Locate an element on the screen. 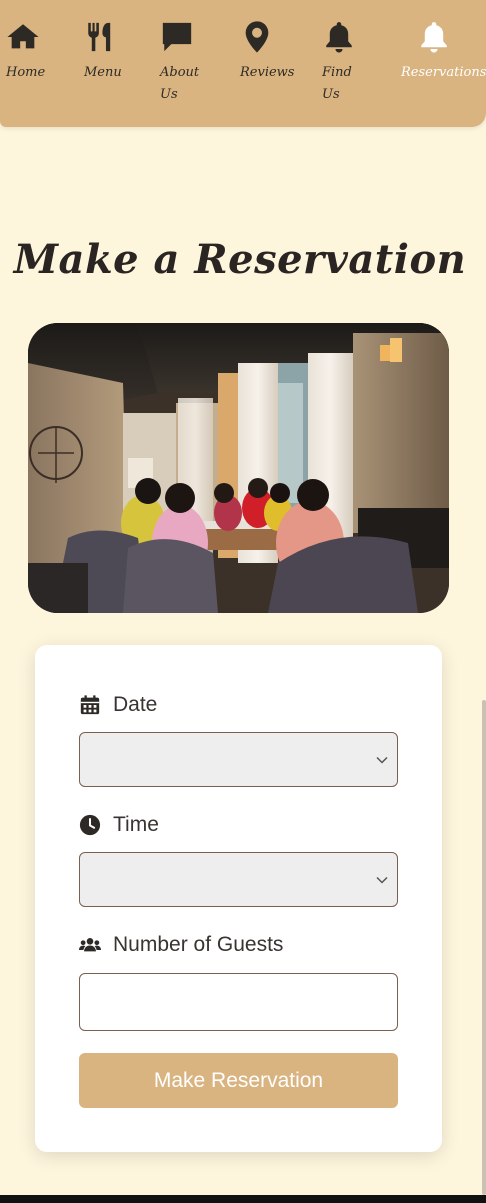 This screenshot has width=486, height=1203. utensils-icon is located at coordinates (101, 37).